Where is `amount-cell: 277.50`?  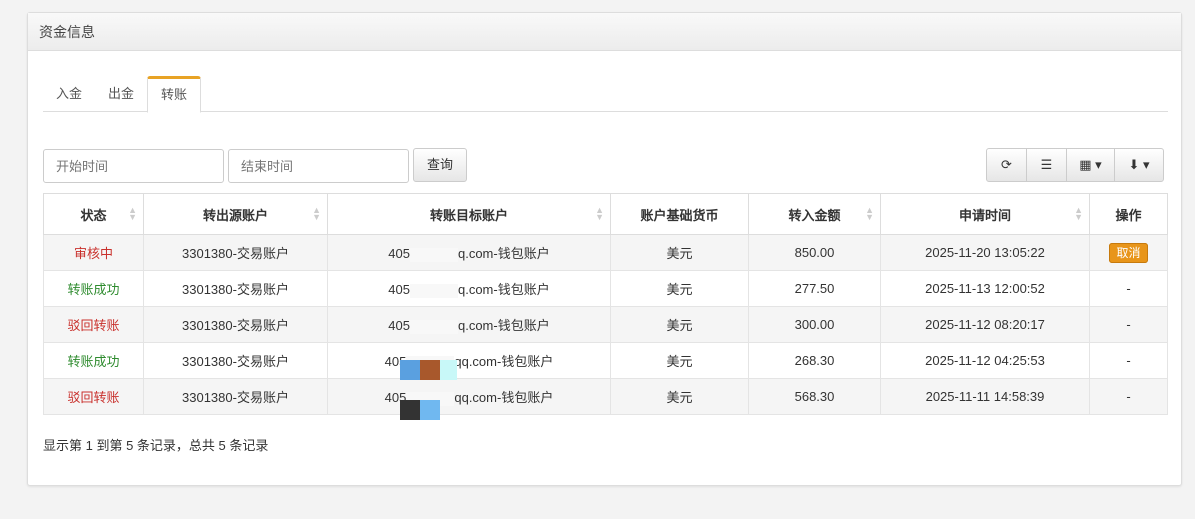 amount-cell: 277.50 is located at coordinates (814, 288).